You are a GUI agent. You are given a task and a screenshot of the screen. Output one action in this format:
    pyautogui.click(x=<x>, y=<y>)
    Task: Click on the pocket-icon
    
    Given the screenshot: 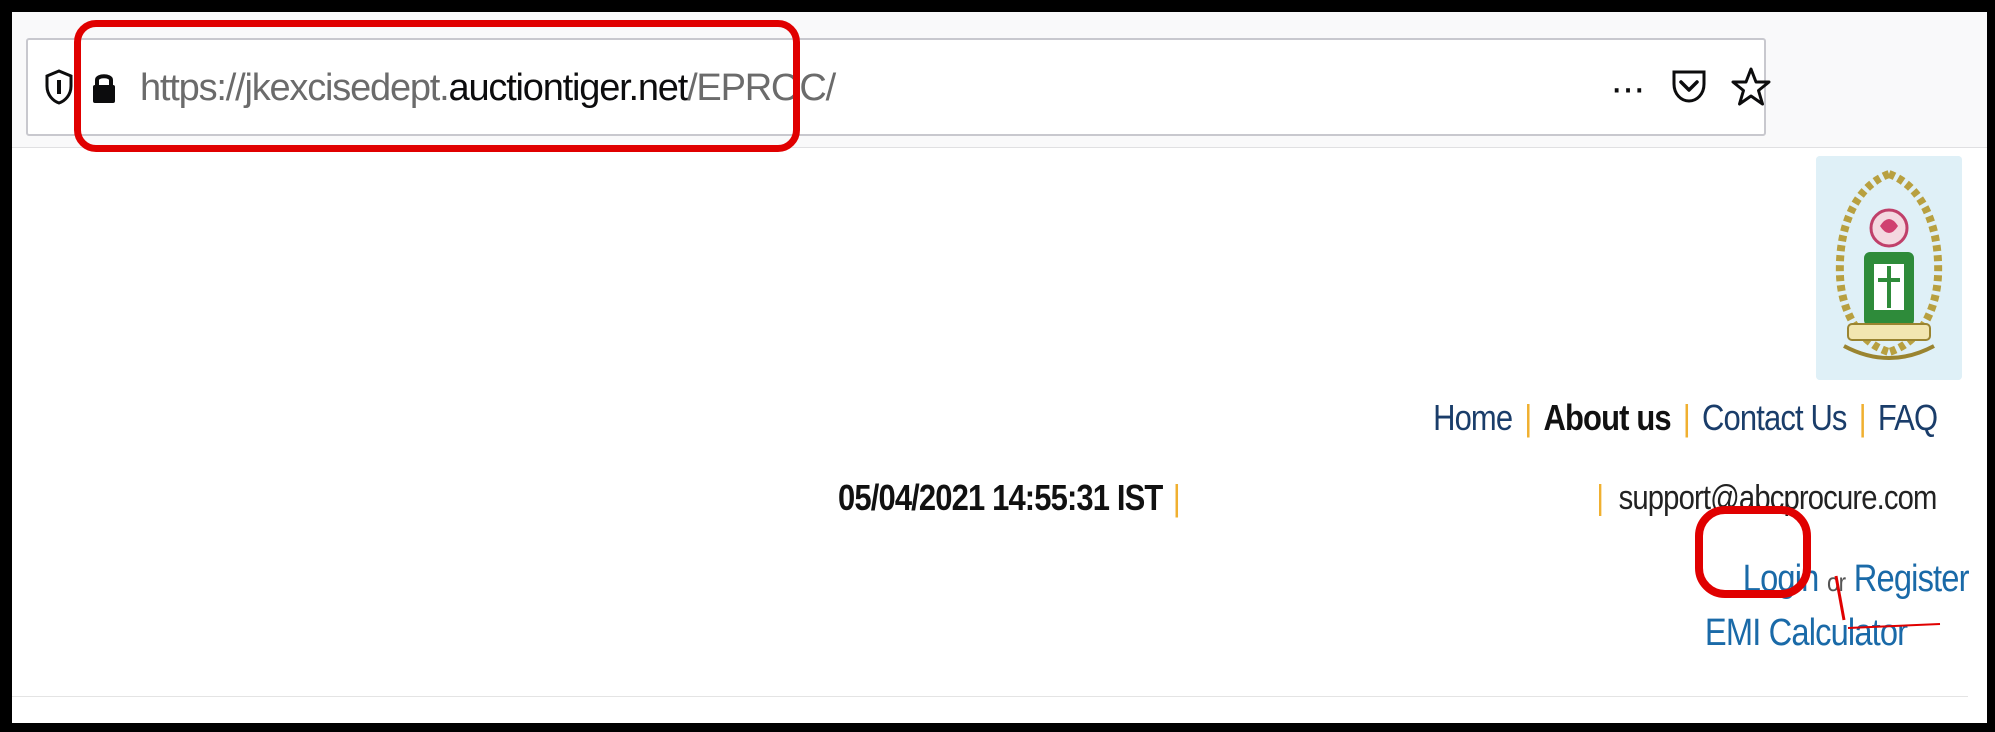 What is the action you would take?
    pyautogui.click(x=1689, y=86)
    